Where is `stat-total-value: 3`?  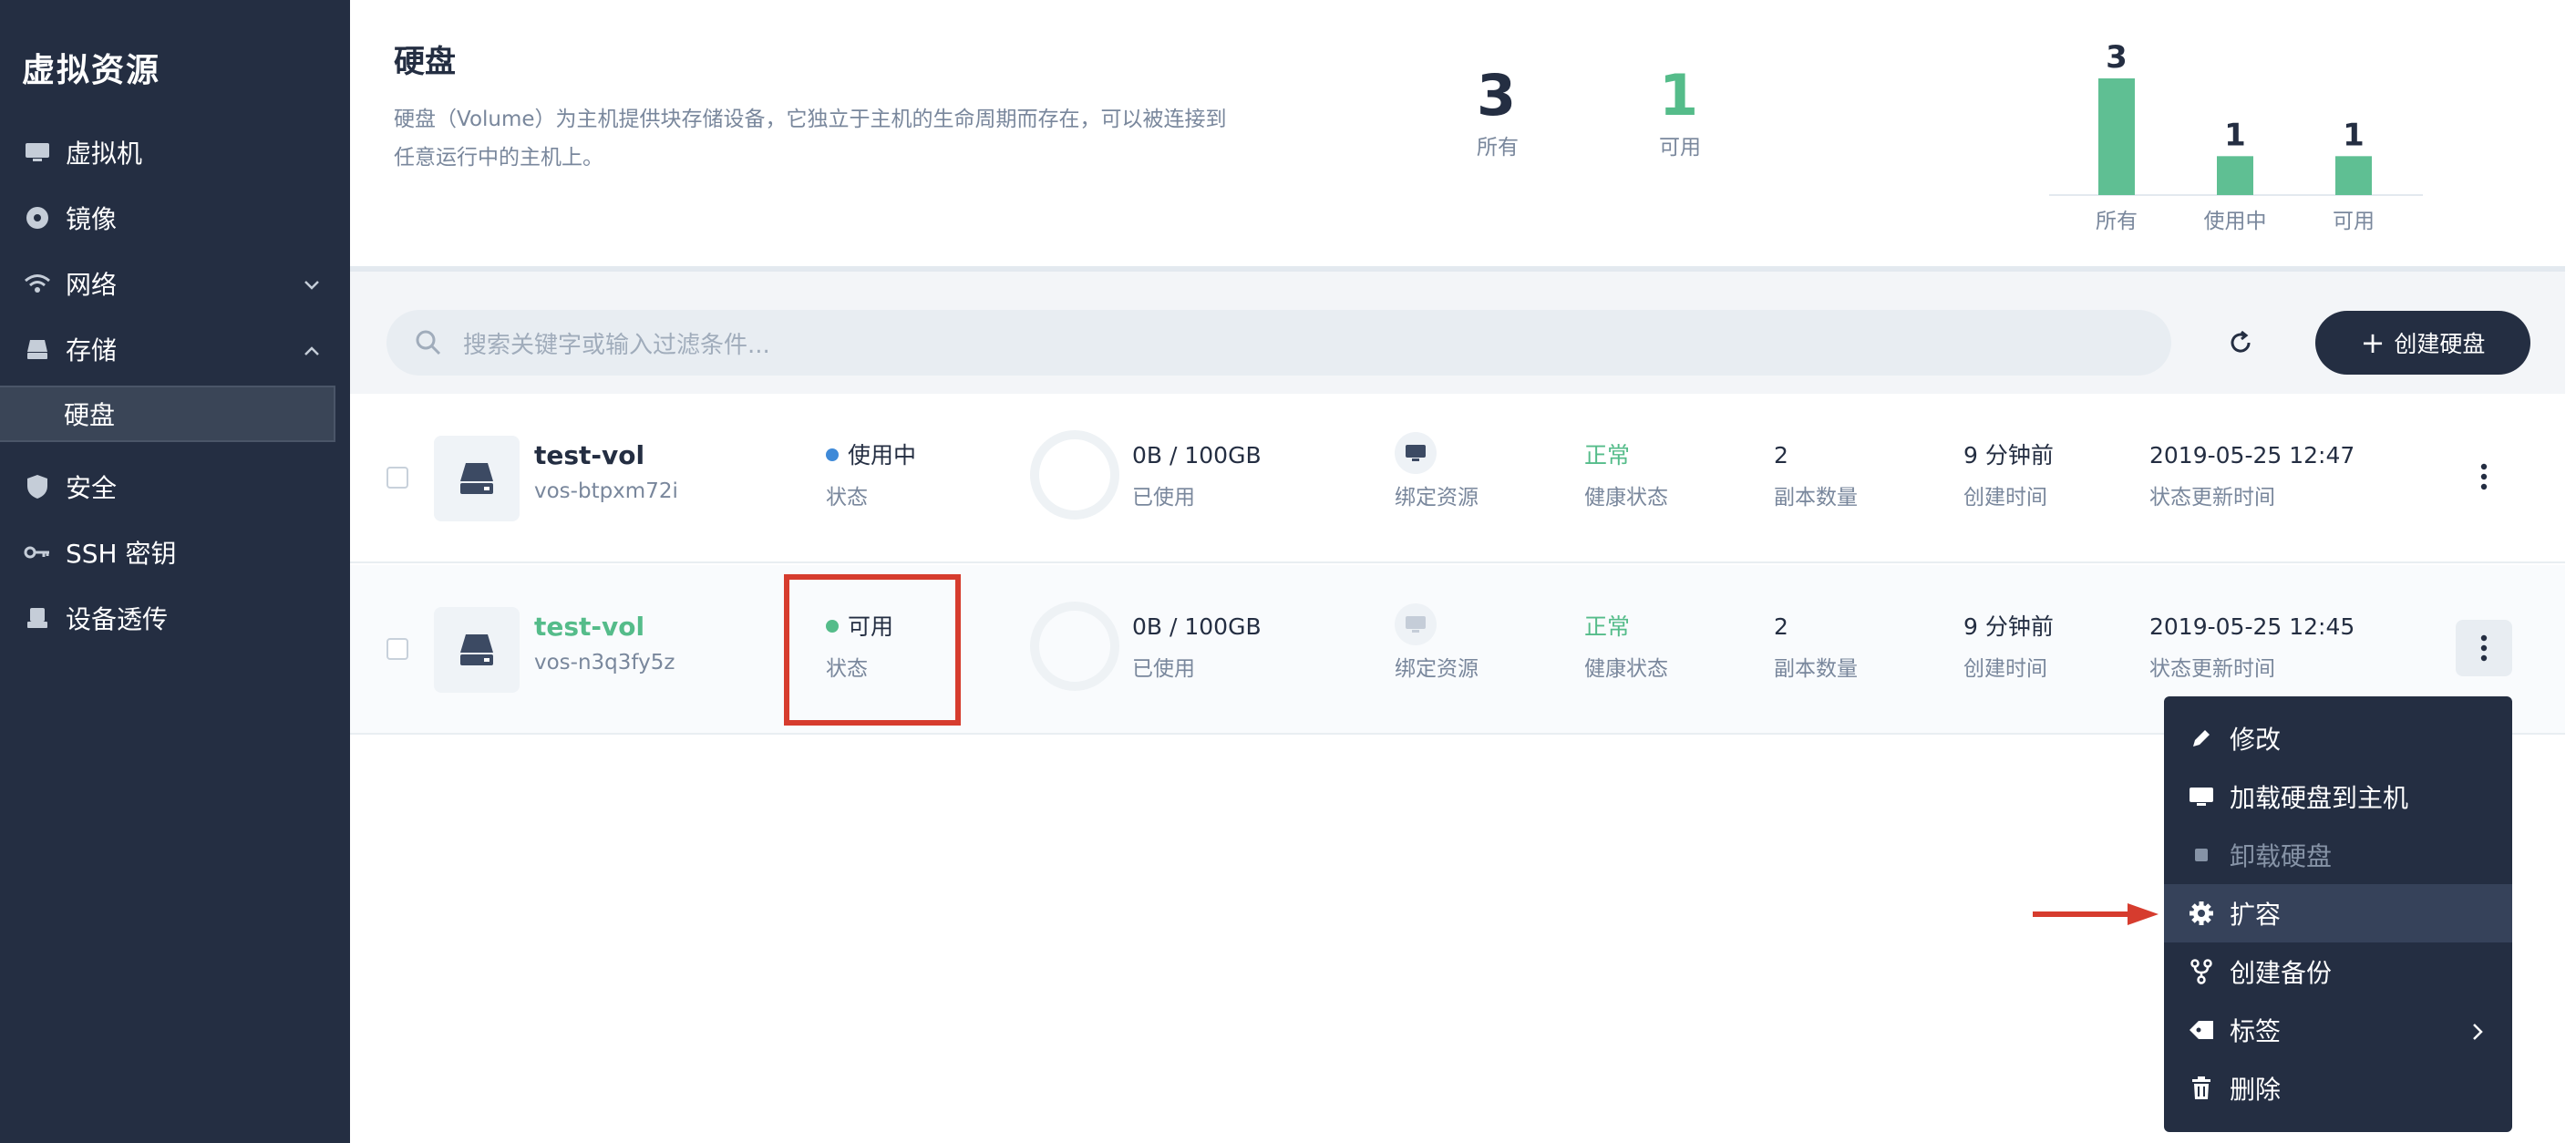 stat-total-value: 3 is located at coordinates (1497, 95).